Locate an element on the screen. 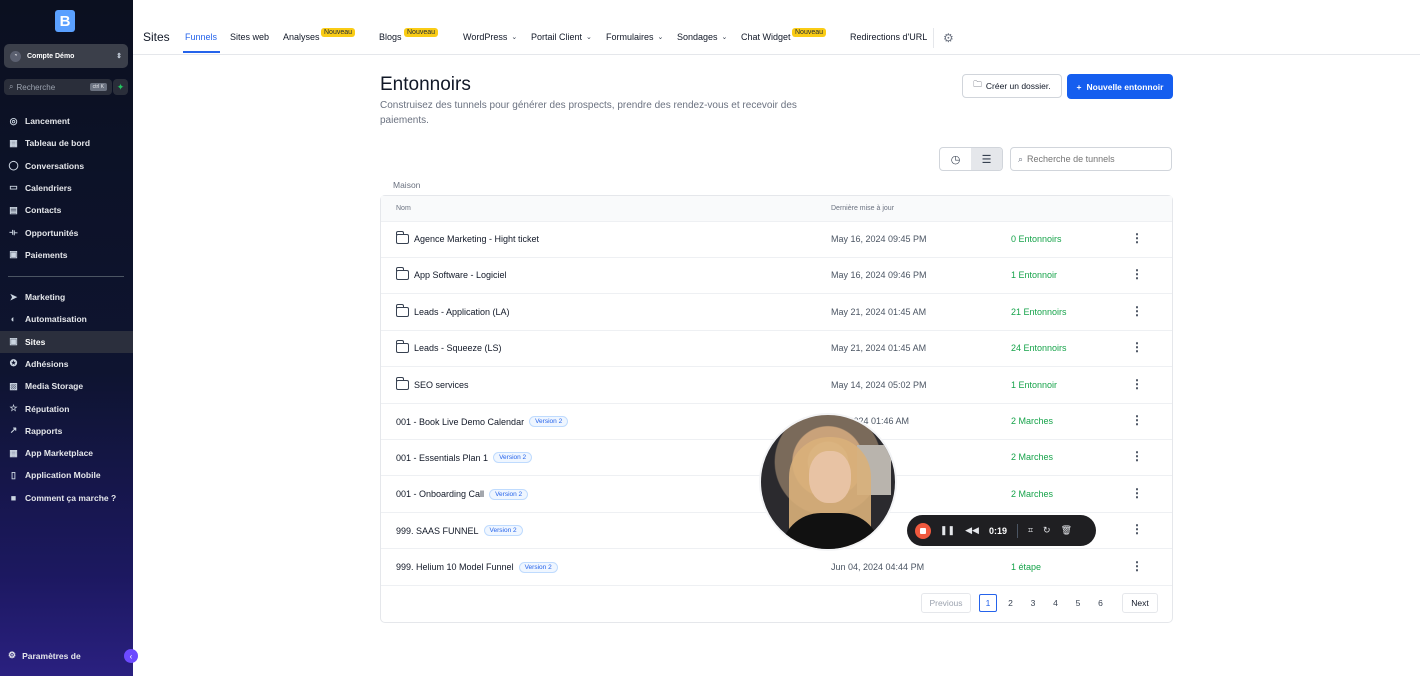 This screenshot has width=1420, height=676. sidebar-item-t1: ▦ Tableau de bord is located at coordinates (66, 143).